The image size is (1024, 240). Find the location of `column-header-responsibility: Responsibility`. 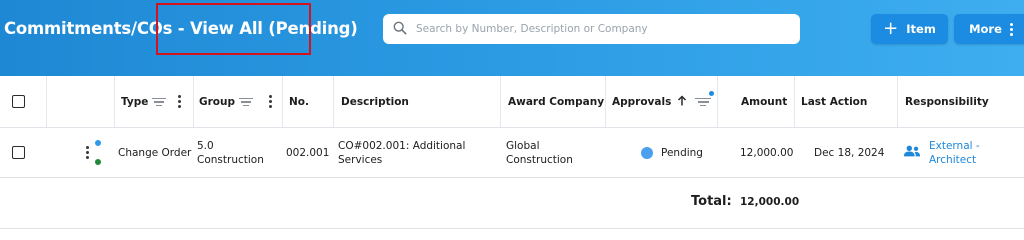

column-header-responsibility: Responsibility is located at coordinates (947, 101).